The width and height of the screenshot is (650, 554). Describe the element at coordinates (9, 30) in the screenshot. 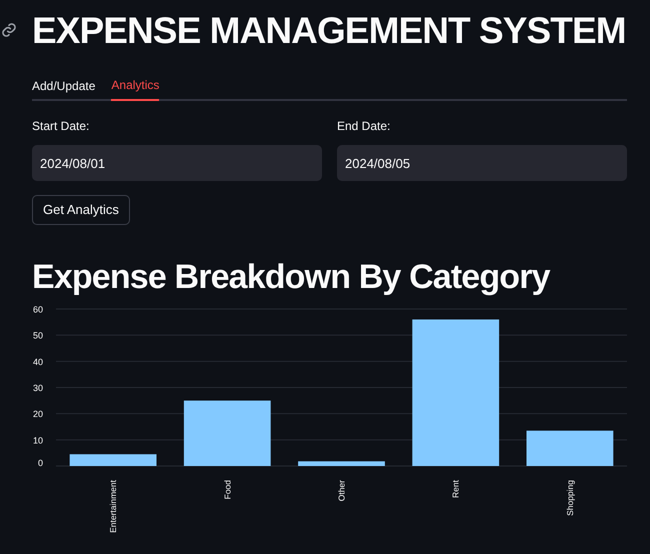

I see `link-icon` at that location.